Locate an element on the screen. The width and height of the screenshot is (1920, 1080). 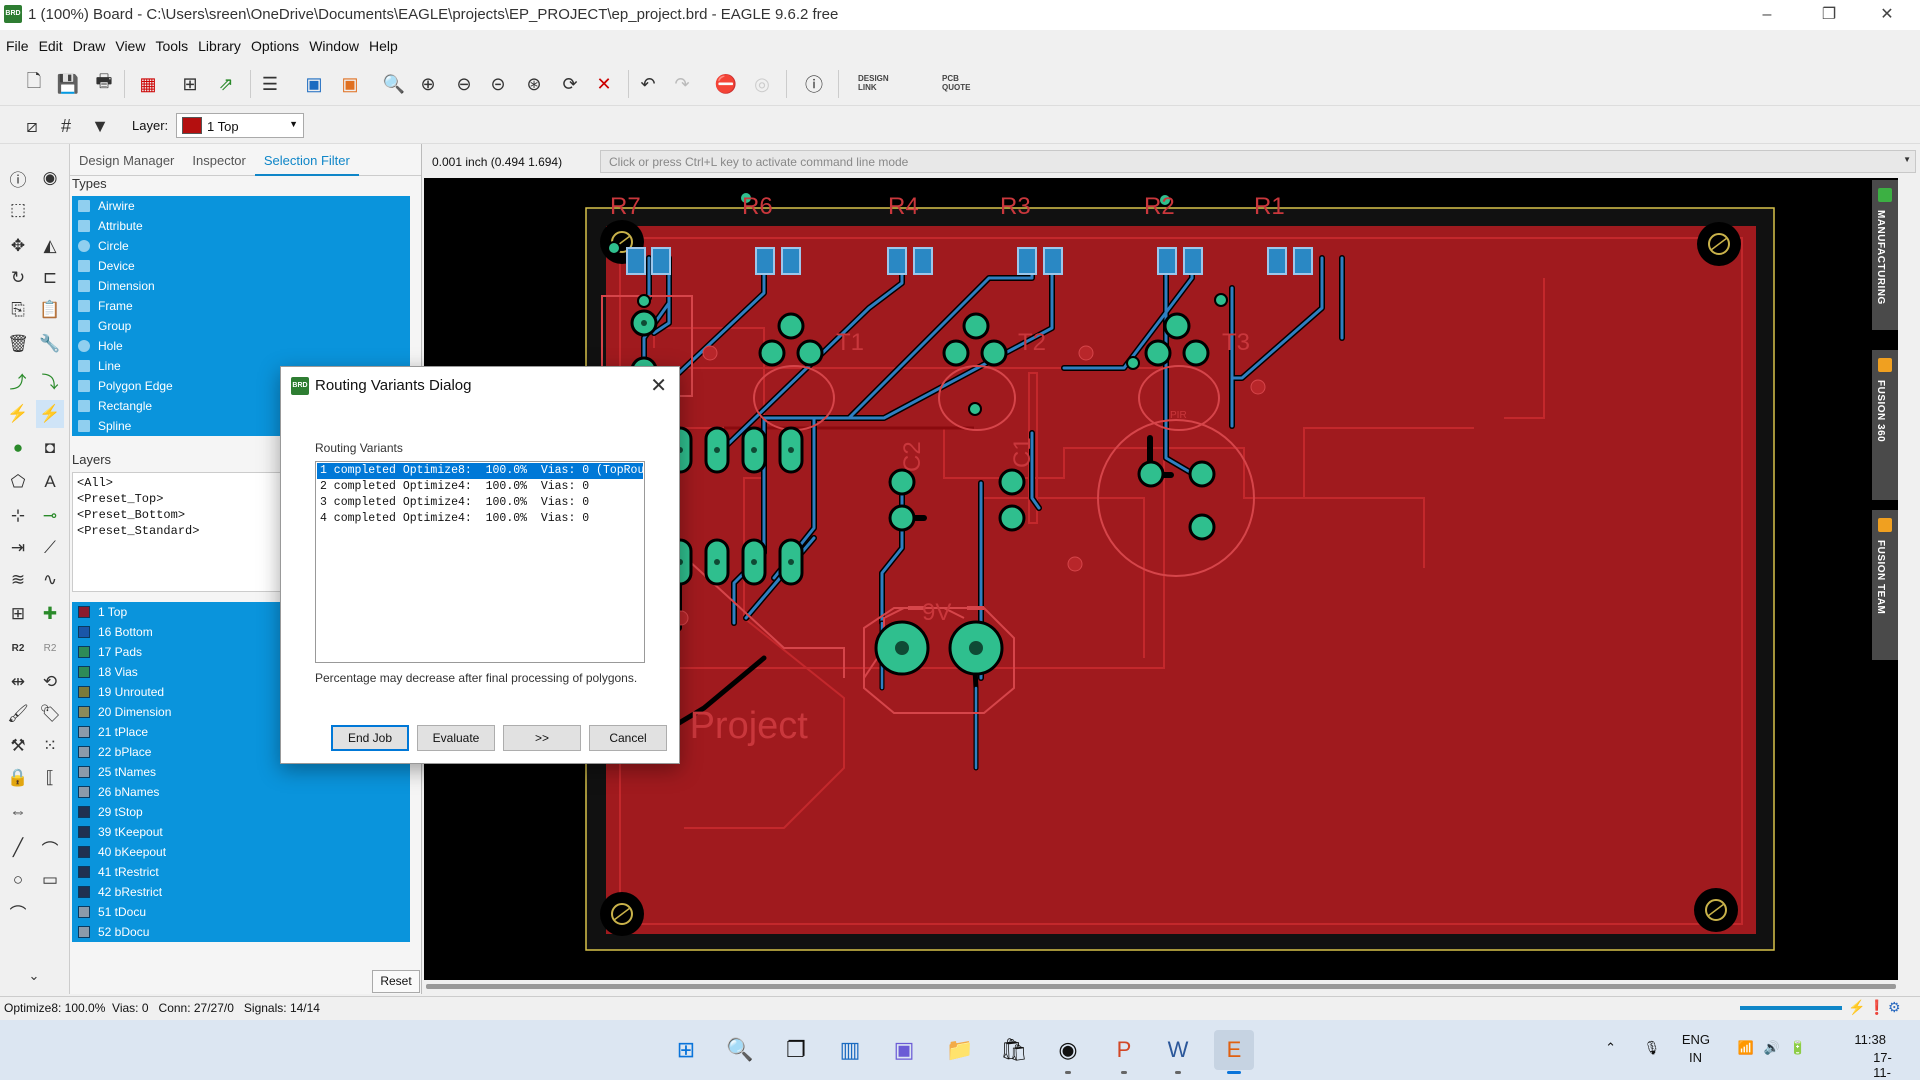
paste-icon: 📋 is located at coordinates (50, 310).